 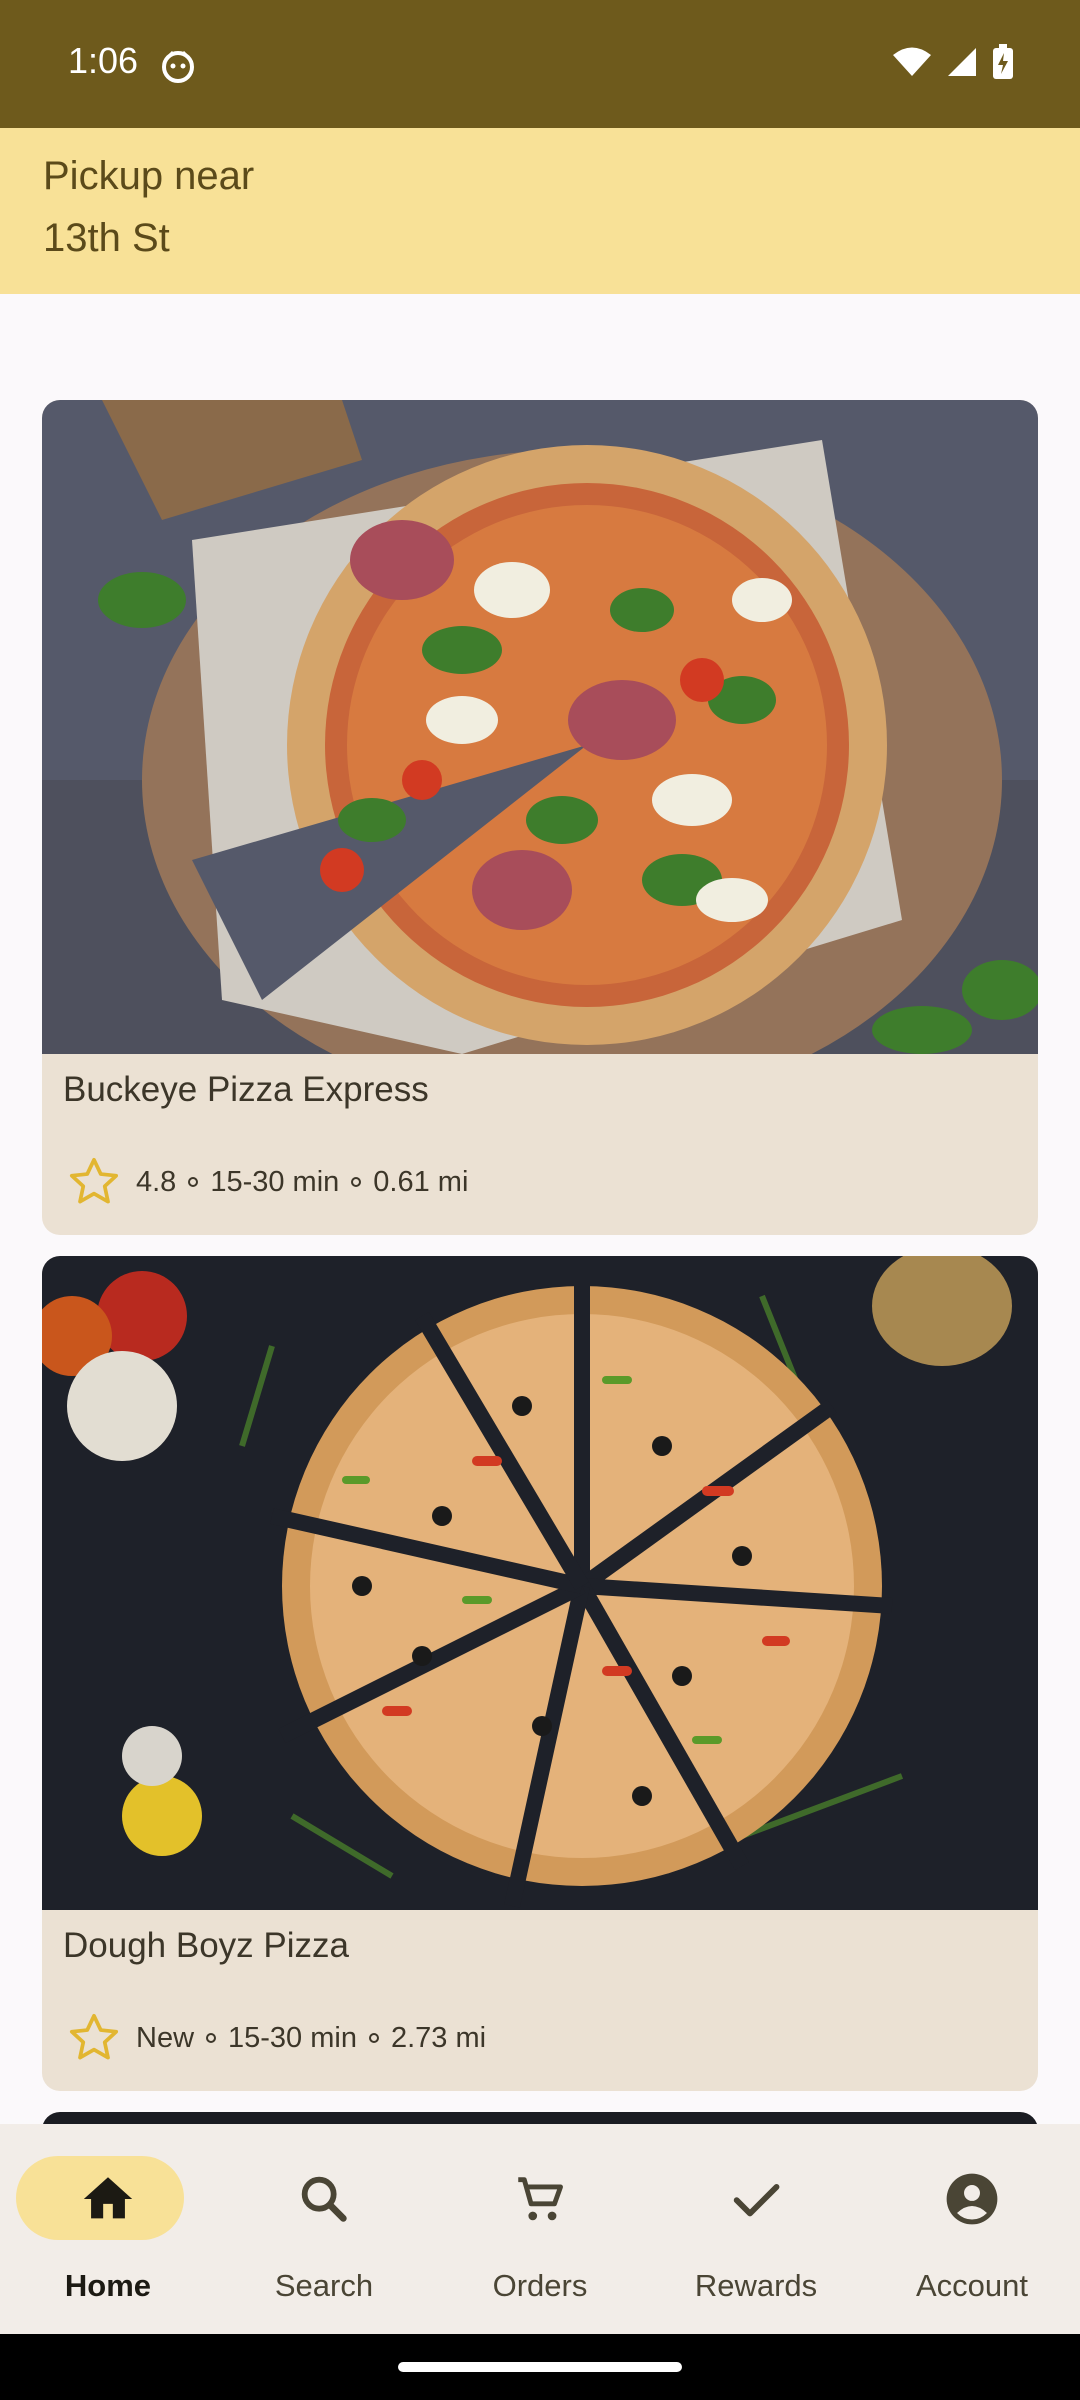 I want to click on check-icon, so click(x=756, y=2200).